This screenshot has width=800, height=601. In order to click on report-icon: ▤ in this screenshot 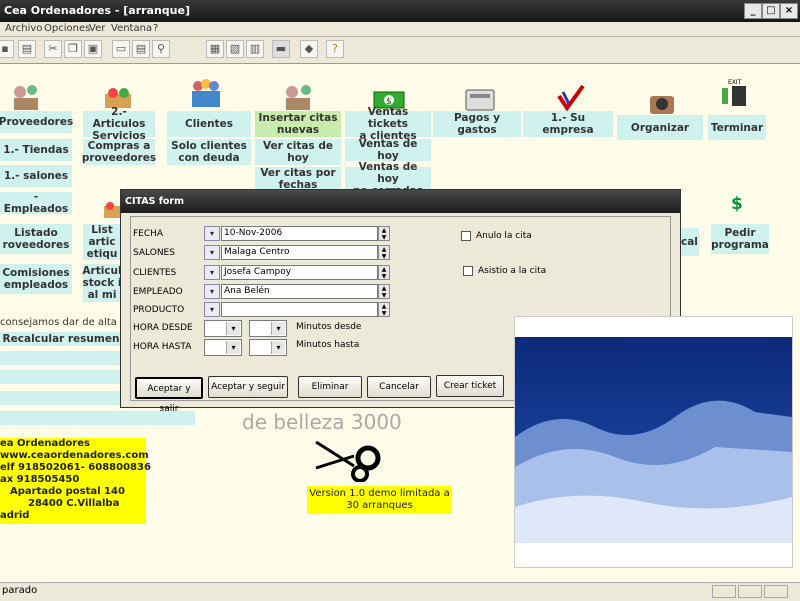, I will do `click(141, 49)`.